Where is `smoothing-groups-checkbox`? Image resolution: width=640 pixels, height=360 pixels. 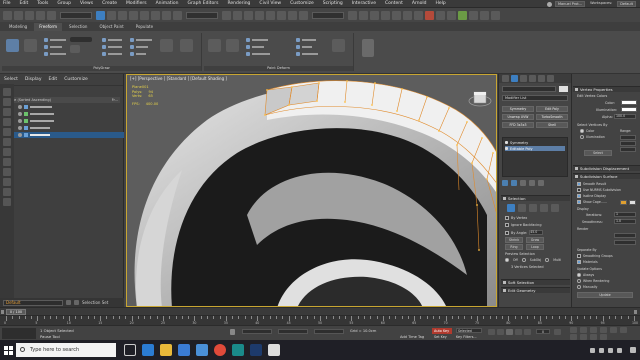 smoothing-groups-checkbox is located at coordinates (579, 256).